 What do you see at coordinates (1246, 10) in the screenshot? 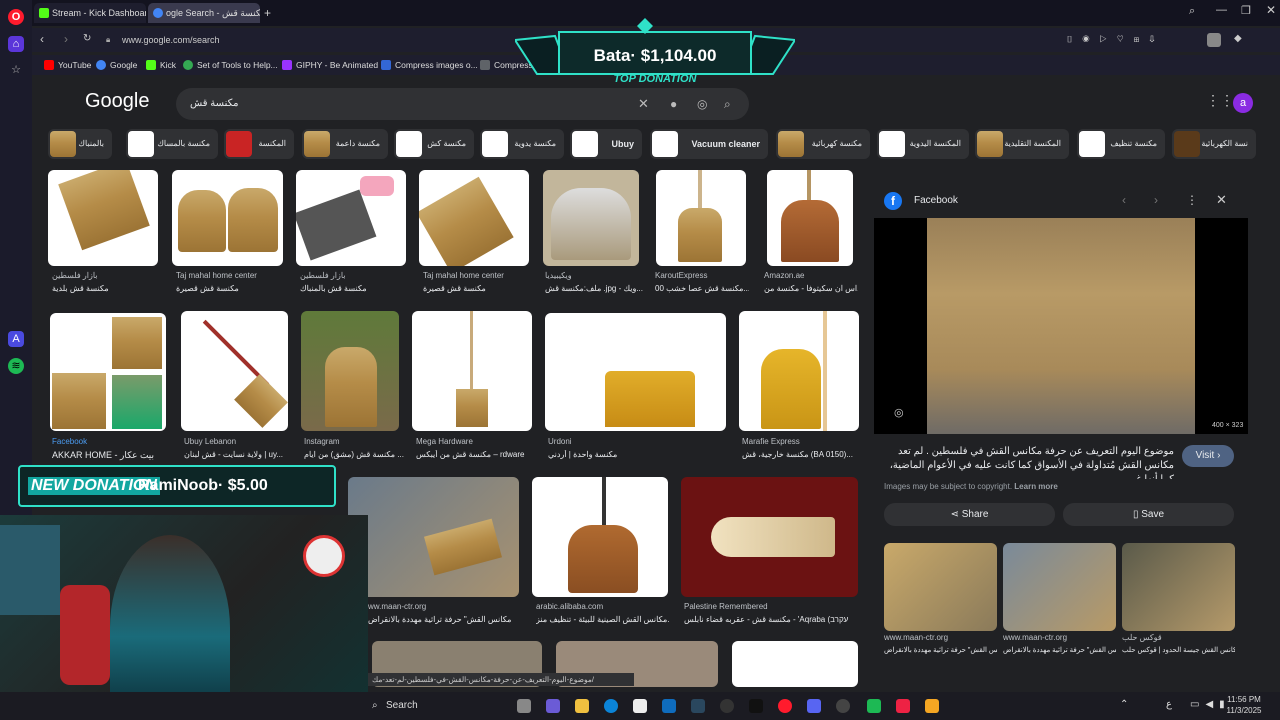
I see `maximize-icon: ❐` at bounding box center [1246, 10].